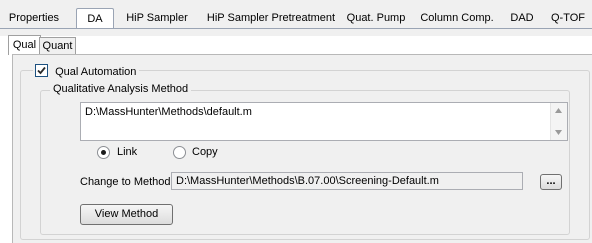  I want to click on subtab-qual: Qual, so click(24, 45).